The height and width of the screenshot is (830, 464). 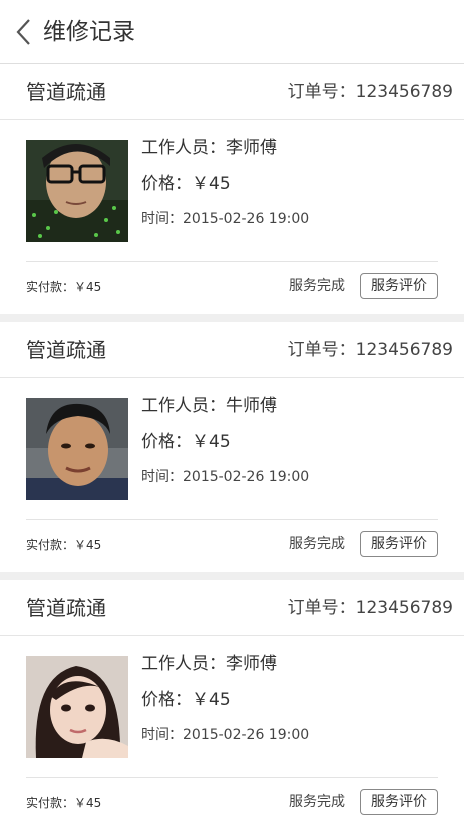 I want to click on page-title: 维修记录, so click(x=89, y=32).